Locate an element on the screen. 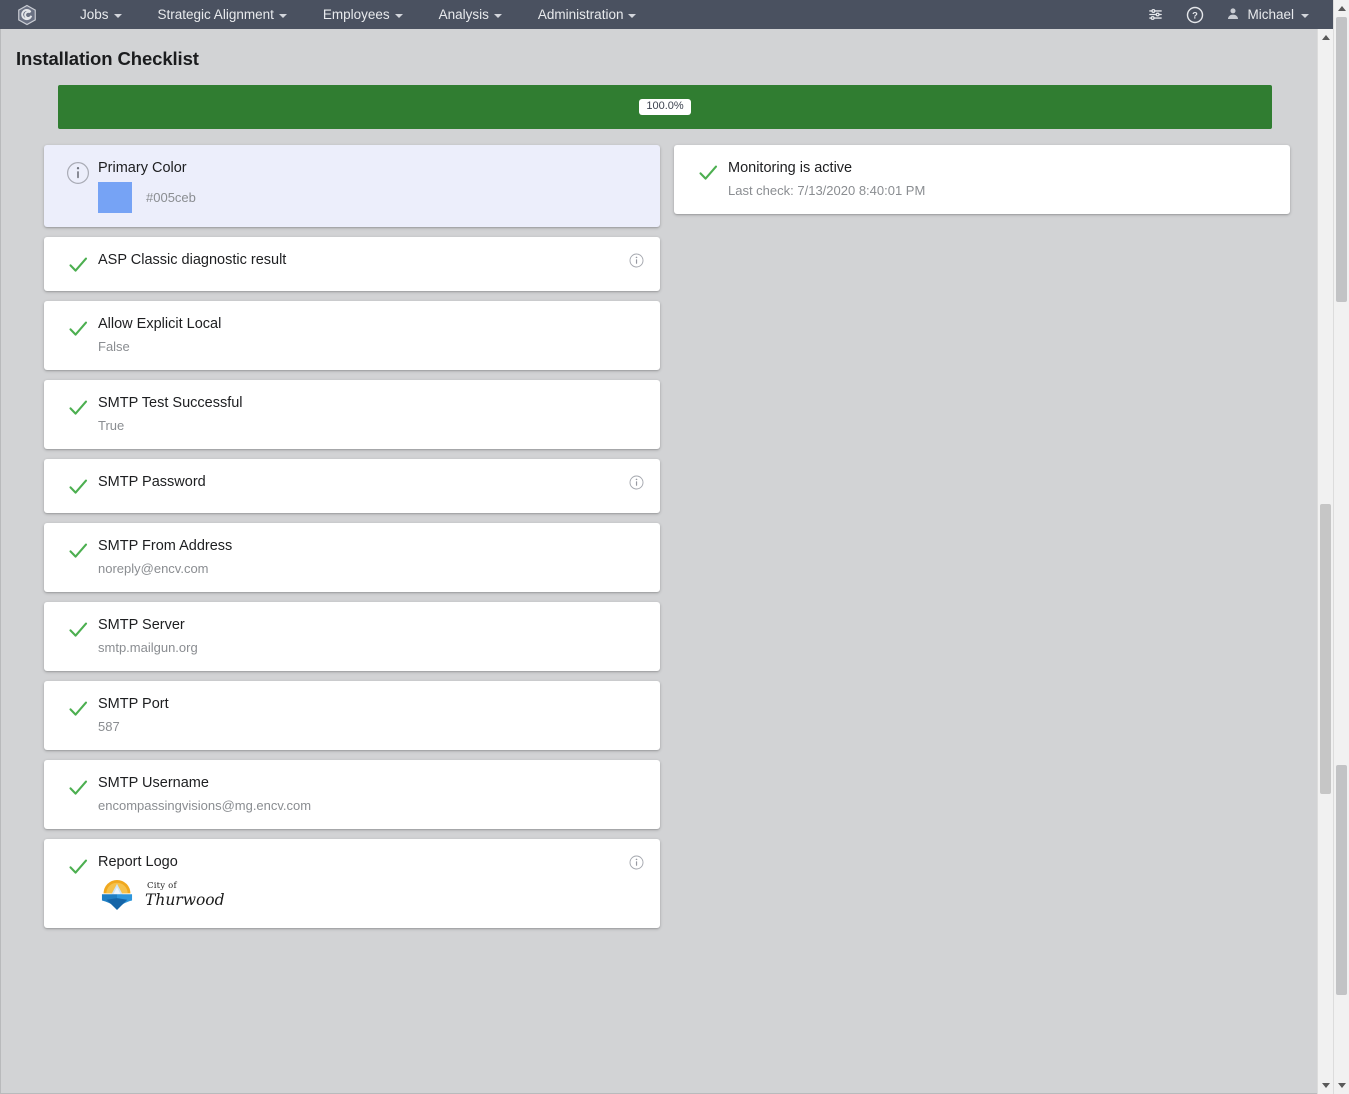  checklist-item-body: Allow Explicit Local False is located at coordinates (371, 335).